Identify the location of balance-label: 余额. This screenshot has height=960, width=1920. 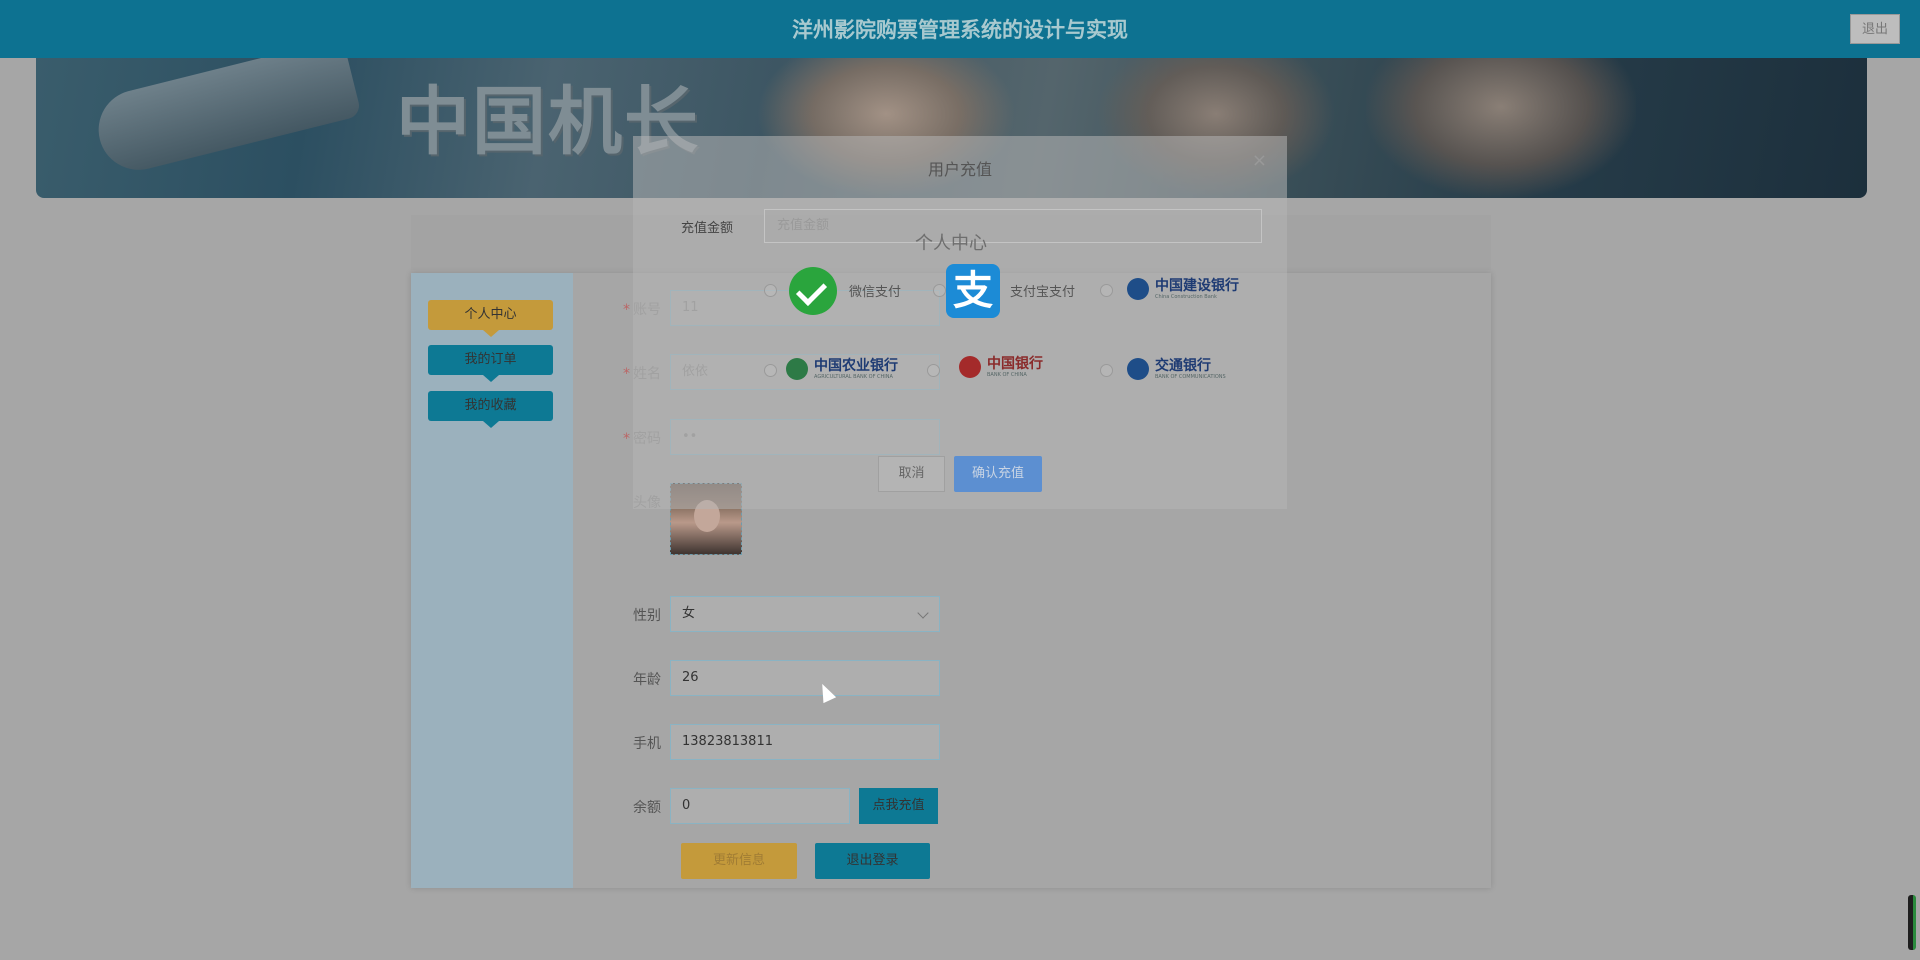
(647, 808).